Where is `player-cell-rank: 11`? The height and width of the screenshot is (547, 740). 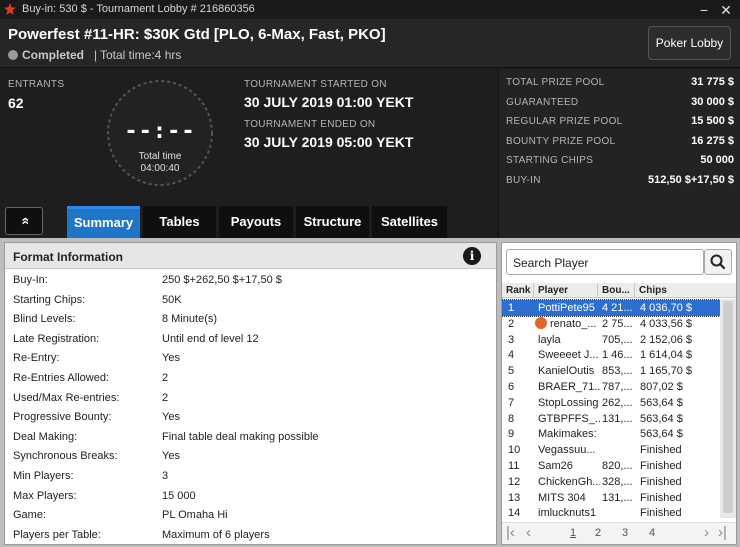 player-cell-rank: 11 is located at coordinates (514, 466).